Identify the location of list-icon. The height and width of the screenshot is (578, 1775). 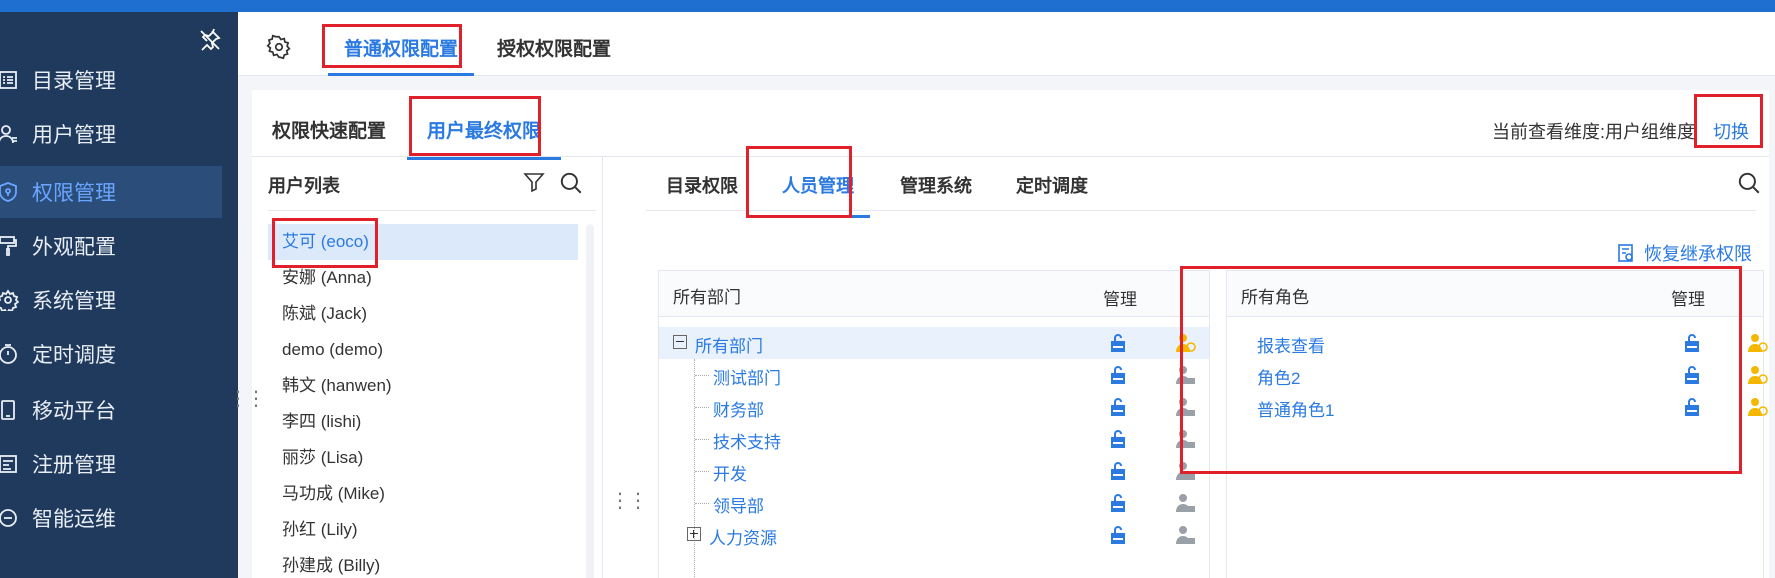
(11, 80).